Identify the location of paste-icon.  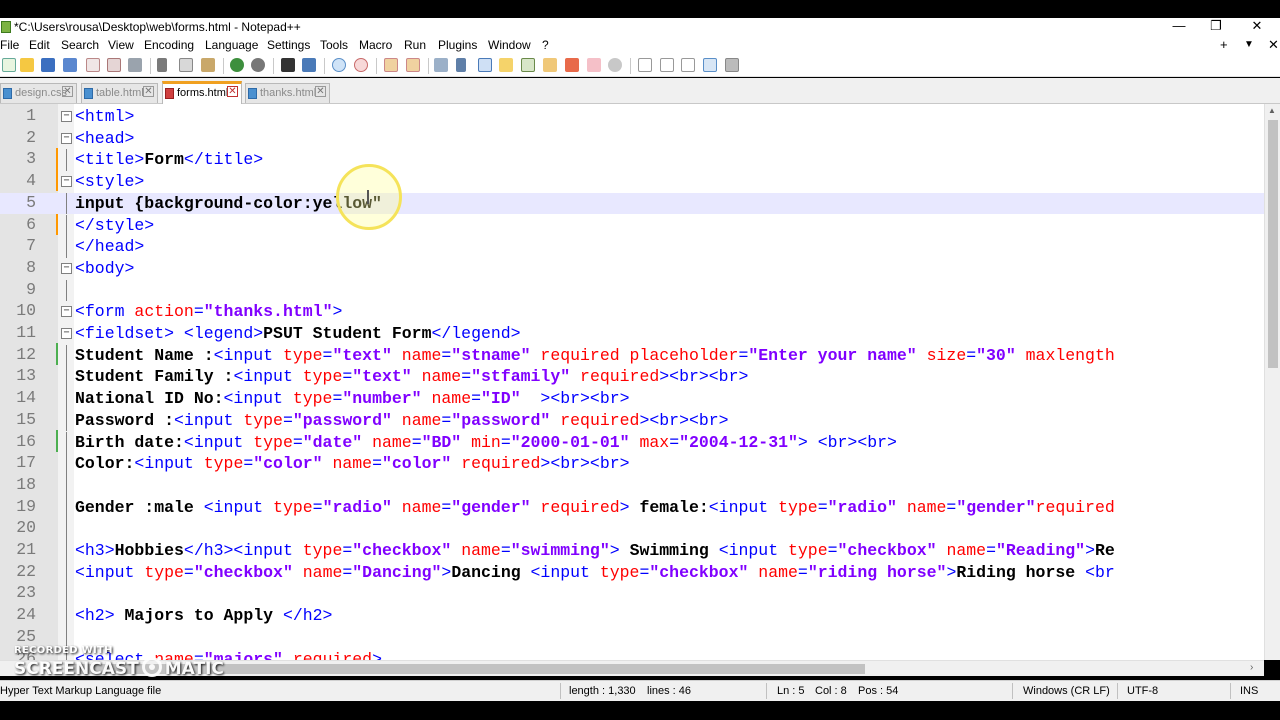
(208, 65).